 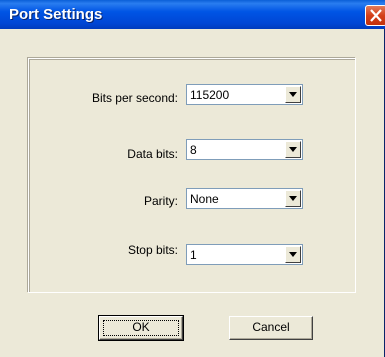 I want to click on stop-bits-dropdown-button, so click(x=293, y=254).